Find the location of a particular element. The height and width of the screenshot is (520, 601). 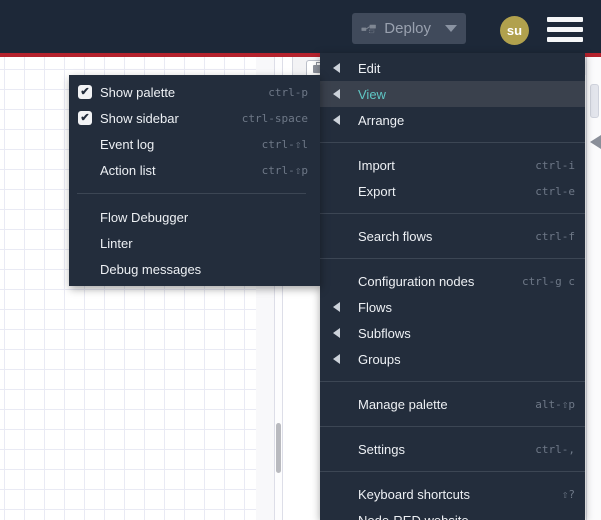

menu-item-debug-messages: Debug messages is located at coordinates (194, 269).